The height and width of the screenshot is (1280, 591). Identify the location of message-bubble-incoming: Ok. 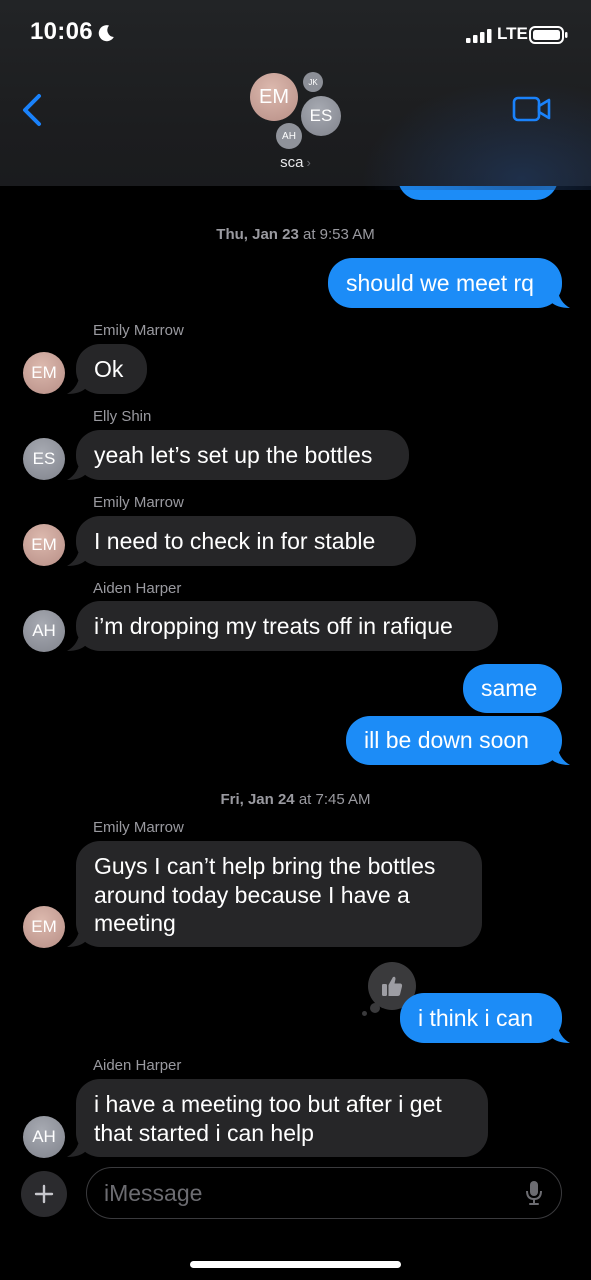
(111, 369).